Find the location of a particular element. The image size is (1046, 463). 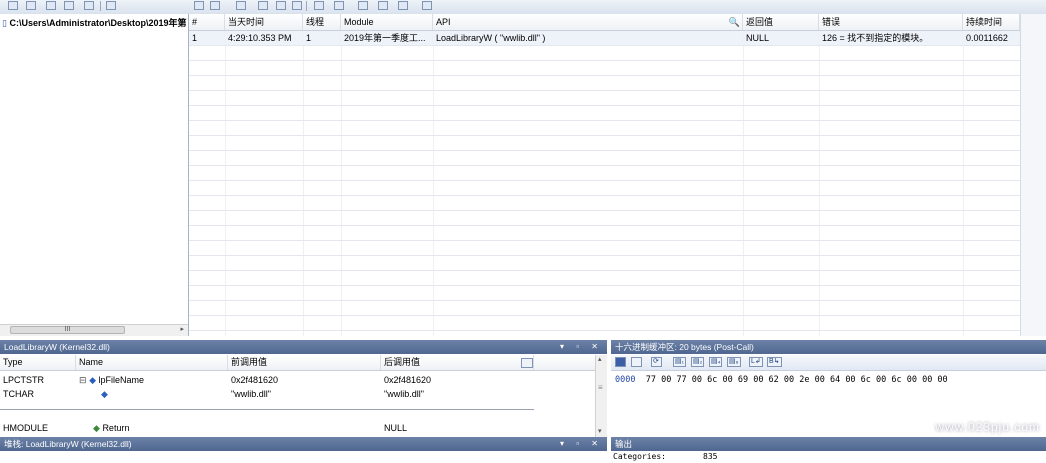

column-header-pre: 前调用值 is located at coordinates (304, 362).